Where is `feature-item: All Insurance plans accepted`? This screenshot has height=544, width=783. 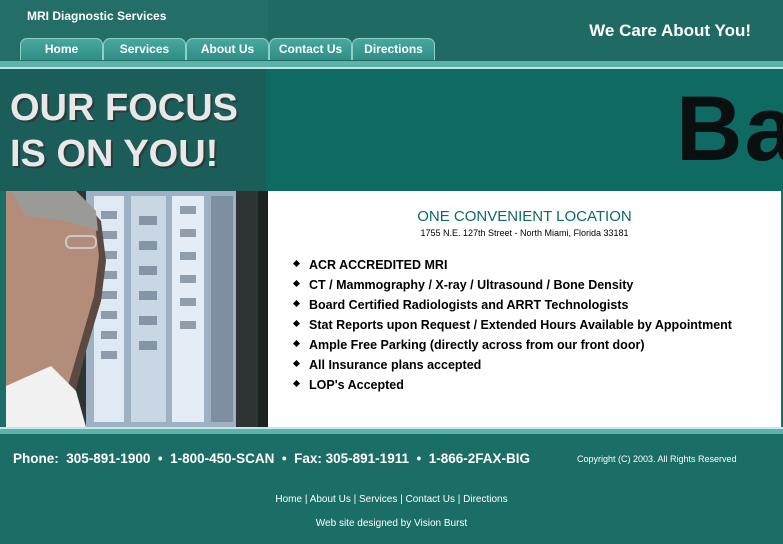
feature-item: All Insurance plans accepted is located at coordinates (512, 367).